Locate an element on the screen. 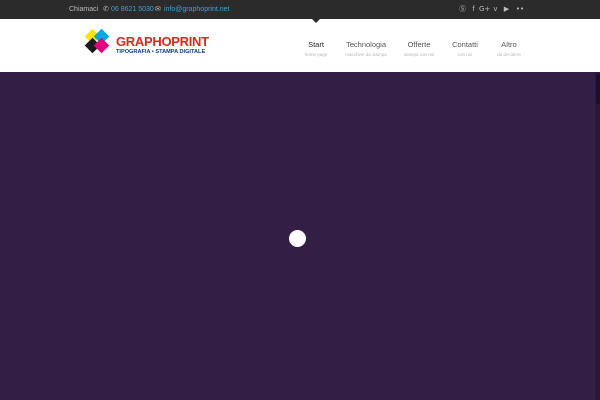 The height and width of the screenshot is (400, 600). phone-link: 06 8621 5030 is located at coordinates (132, 9).